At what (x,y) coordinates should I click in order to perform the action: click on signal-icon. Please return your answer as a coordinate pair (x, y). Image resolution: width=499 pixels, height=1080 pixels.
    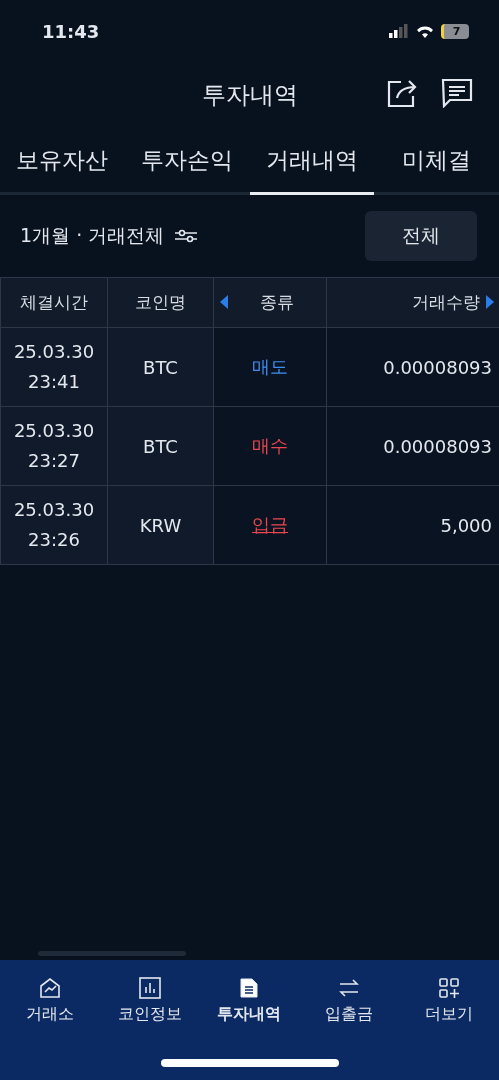
    Looking at the image, I should click on (399, 31).